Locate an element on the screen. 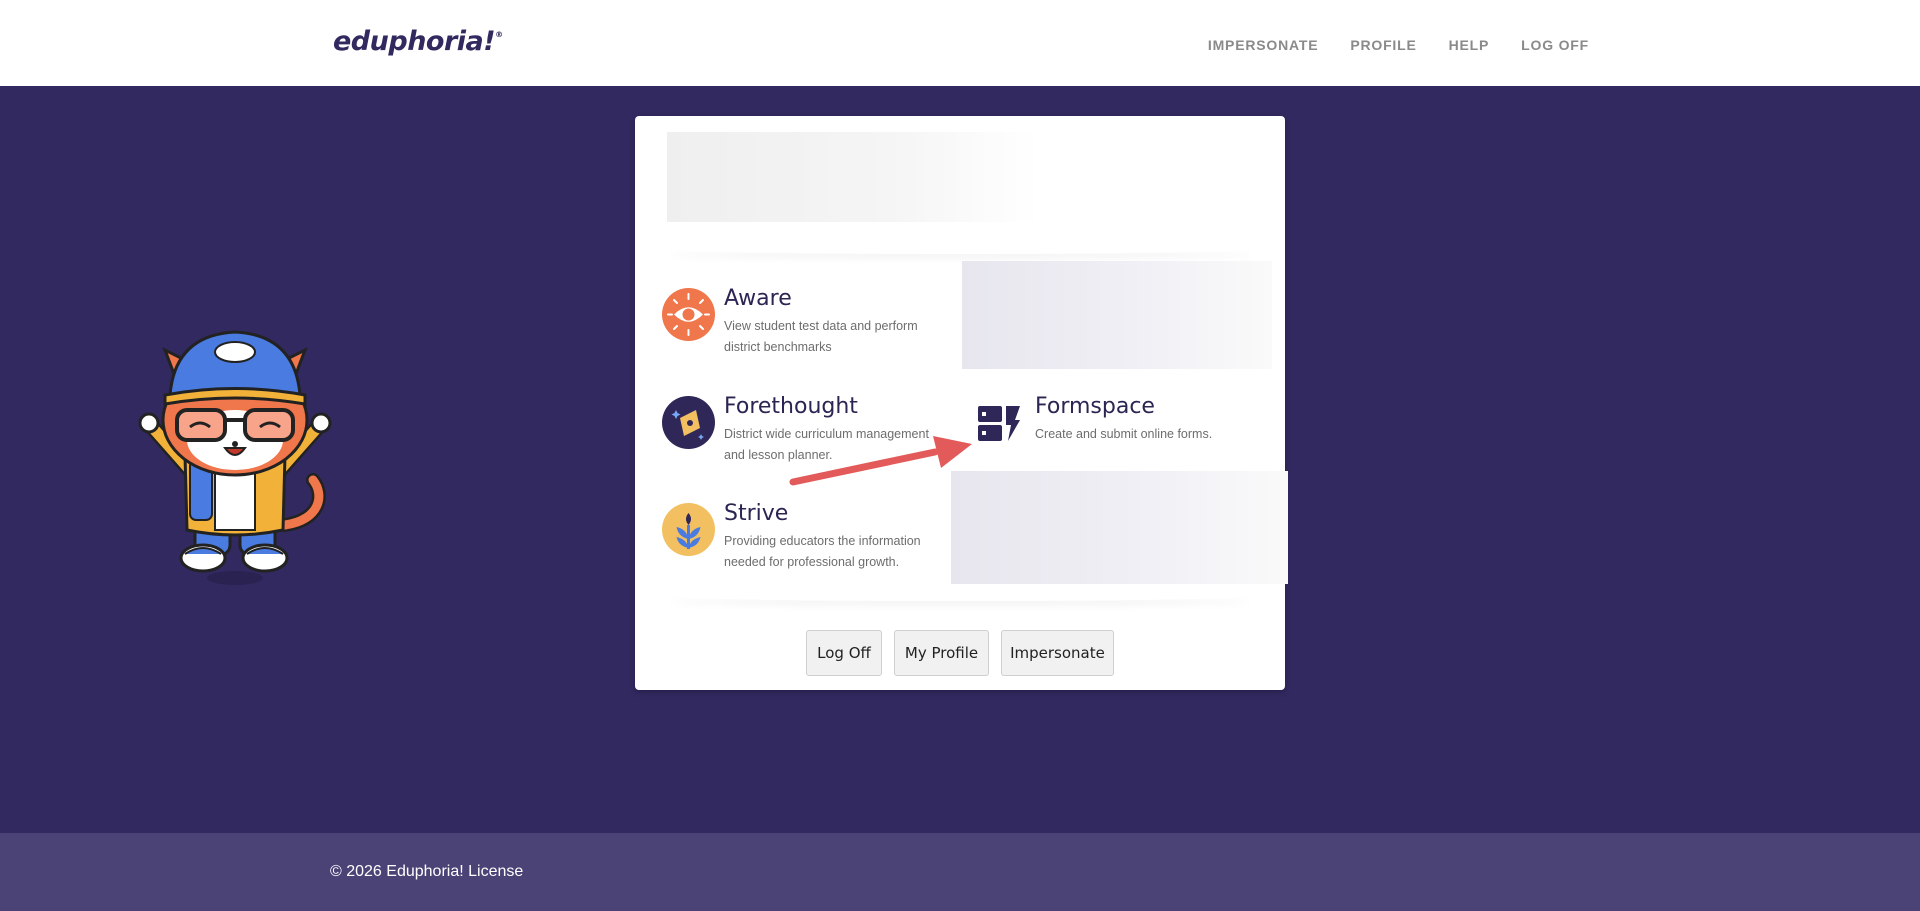 This screenshot has width=1920, height=911. wheat-icon is located at coordinates (688, 529).